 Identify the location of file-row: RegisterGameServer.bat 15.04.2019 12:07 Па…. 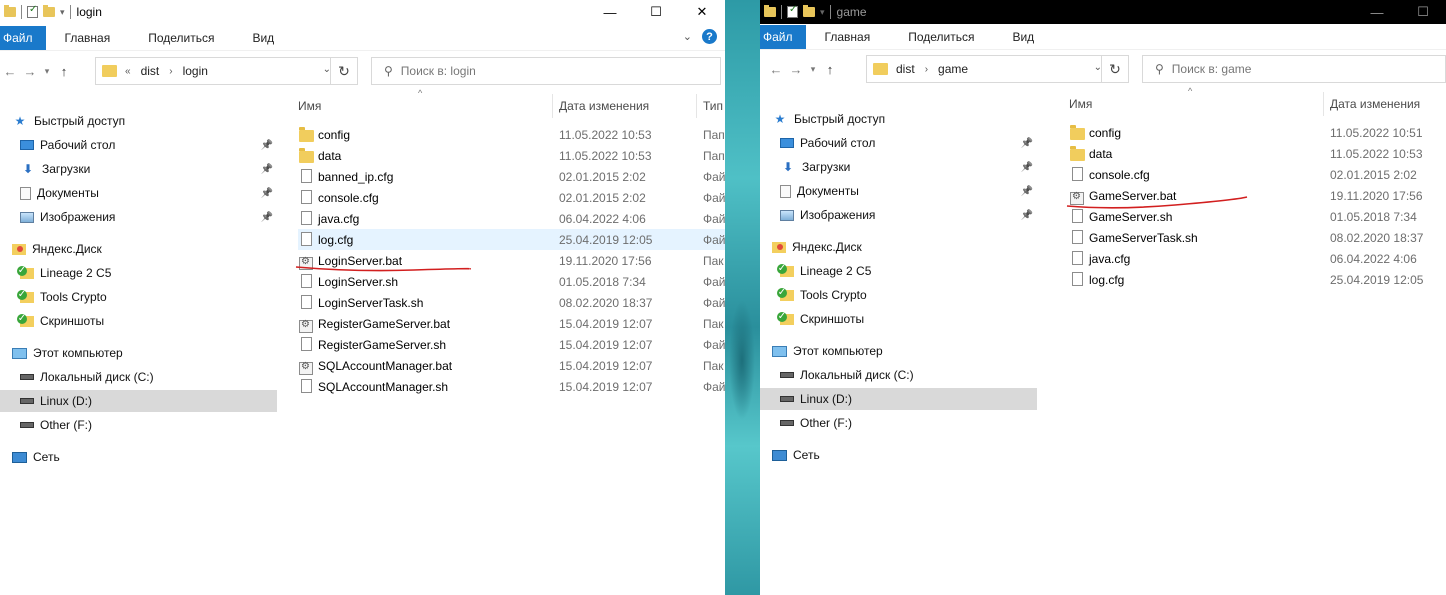
(511, 323).